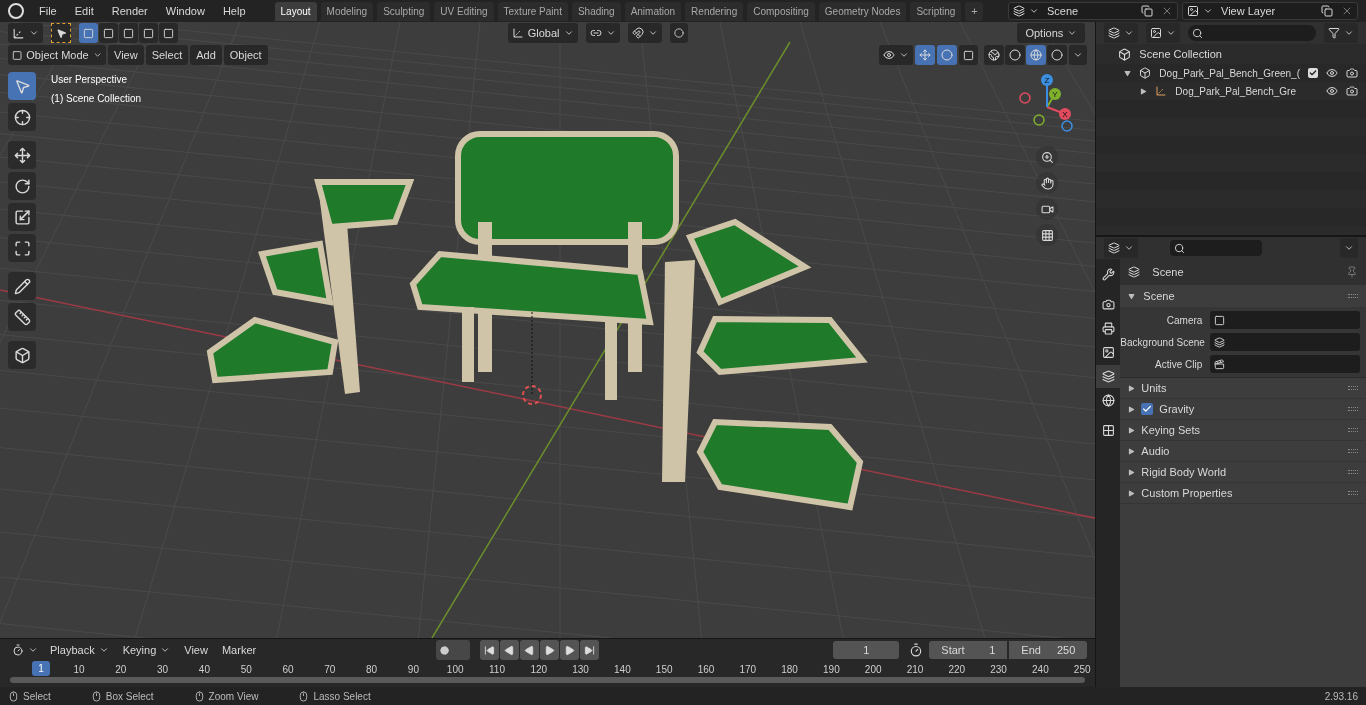 Image resolution: width=1366 pixels, height=705 pixels. I want to click on keyframe-record-button, so click(453, 650).